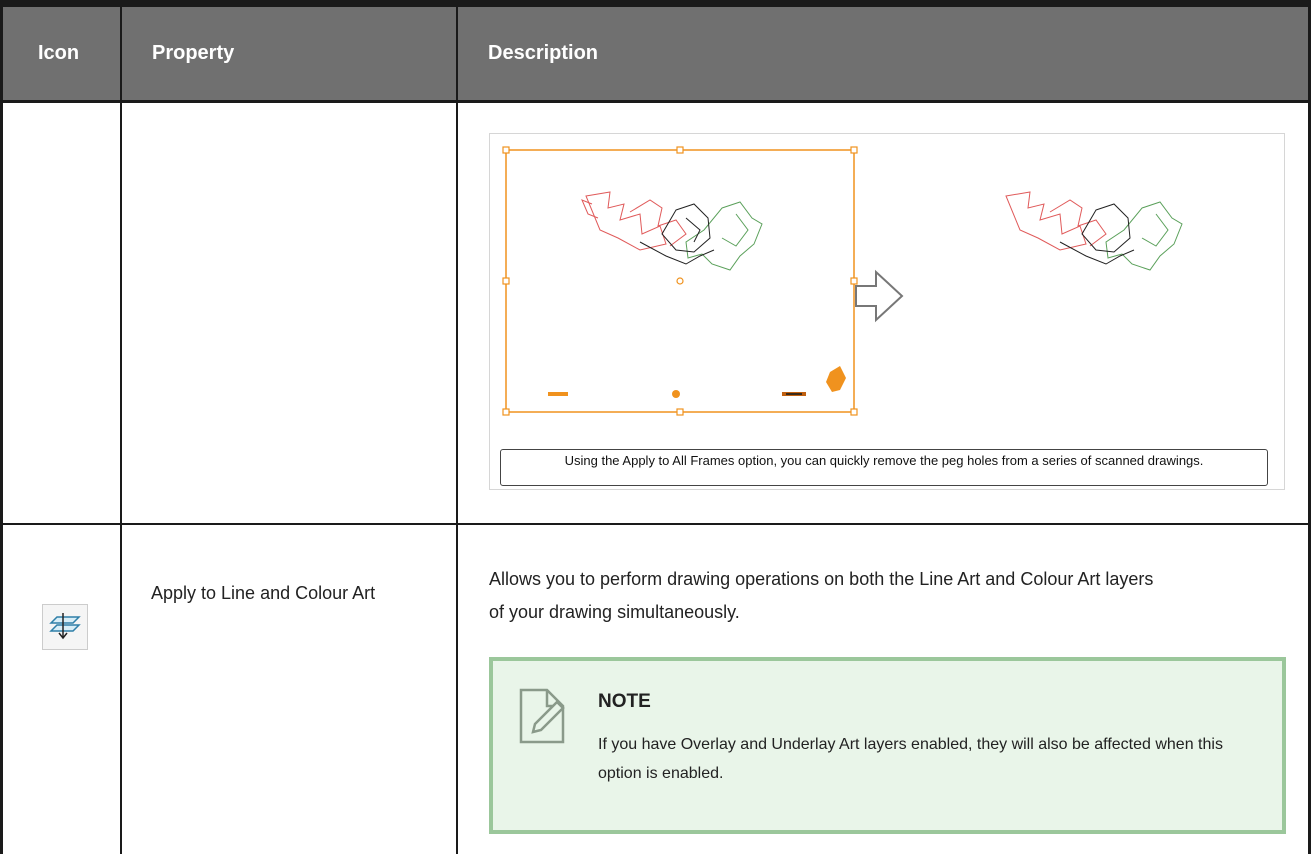  I want to click on apply-to-line-and-colour-art-icon, so click(65, 627).